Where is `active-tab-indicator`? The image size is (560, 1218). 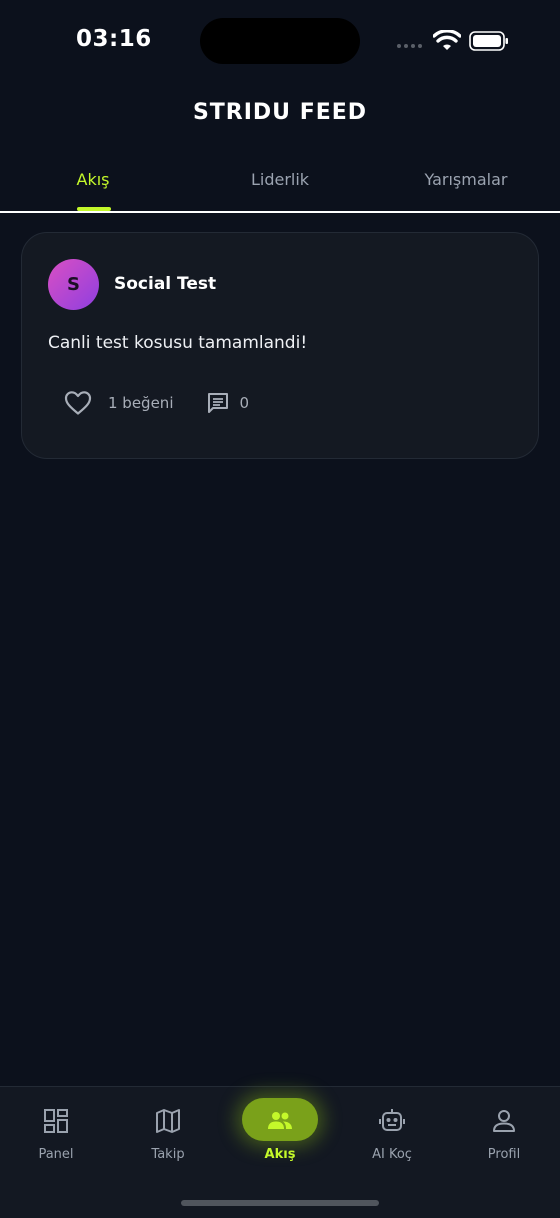
active-tab-indicator is located at coordinates (94, 209).